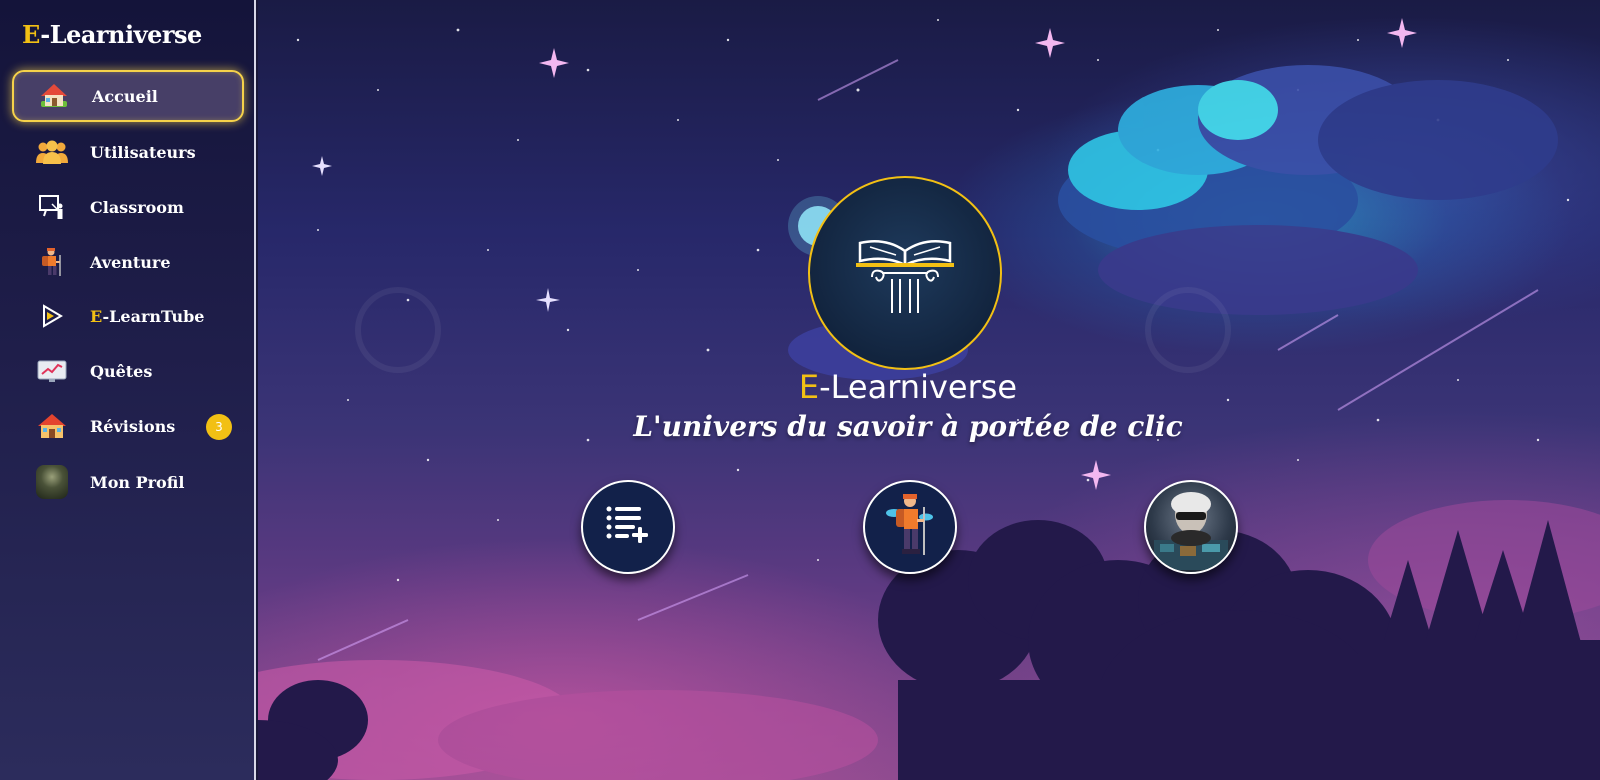 Image resolution: width=1600 pixels, height=780 pixels. I want to click on hero-logo, so click(905, 273).